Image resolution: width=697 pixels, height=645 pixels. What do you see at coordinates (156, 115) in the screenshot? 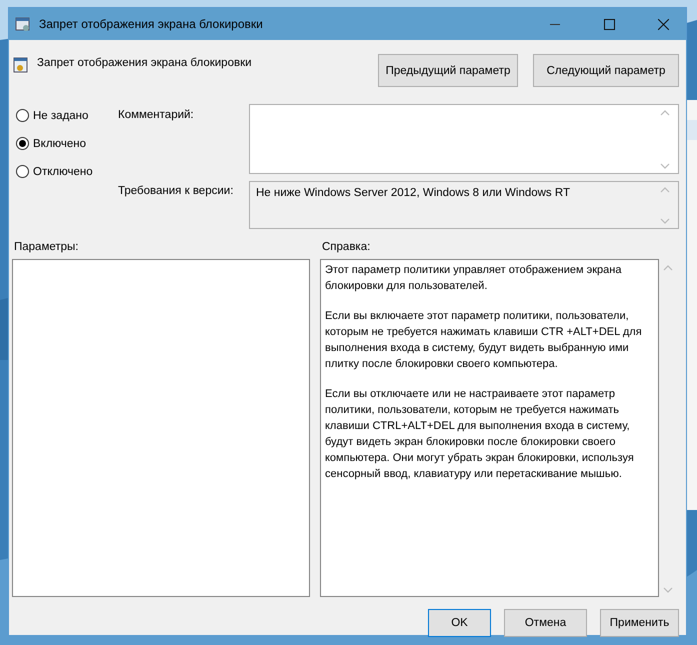
I see `comment-label: Комментарий:` at bounding box center [156, 115].